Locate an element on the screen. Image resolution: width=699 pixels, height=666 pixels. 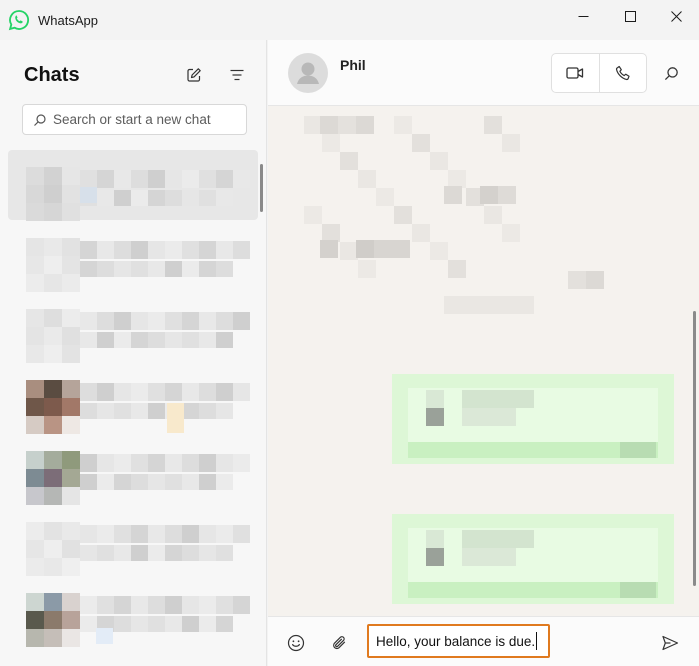
contact-name: Phil is located at coordinates (353, 65).